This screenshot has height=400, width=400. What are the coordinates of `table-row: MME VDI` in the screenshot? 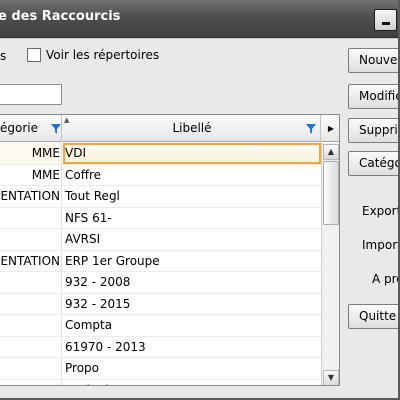 It's located at (160, 154).